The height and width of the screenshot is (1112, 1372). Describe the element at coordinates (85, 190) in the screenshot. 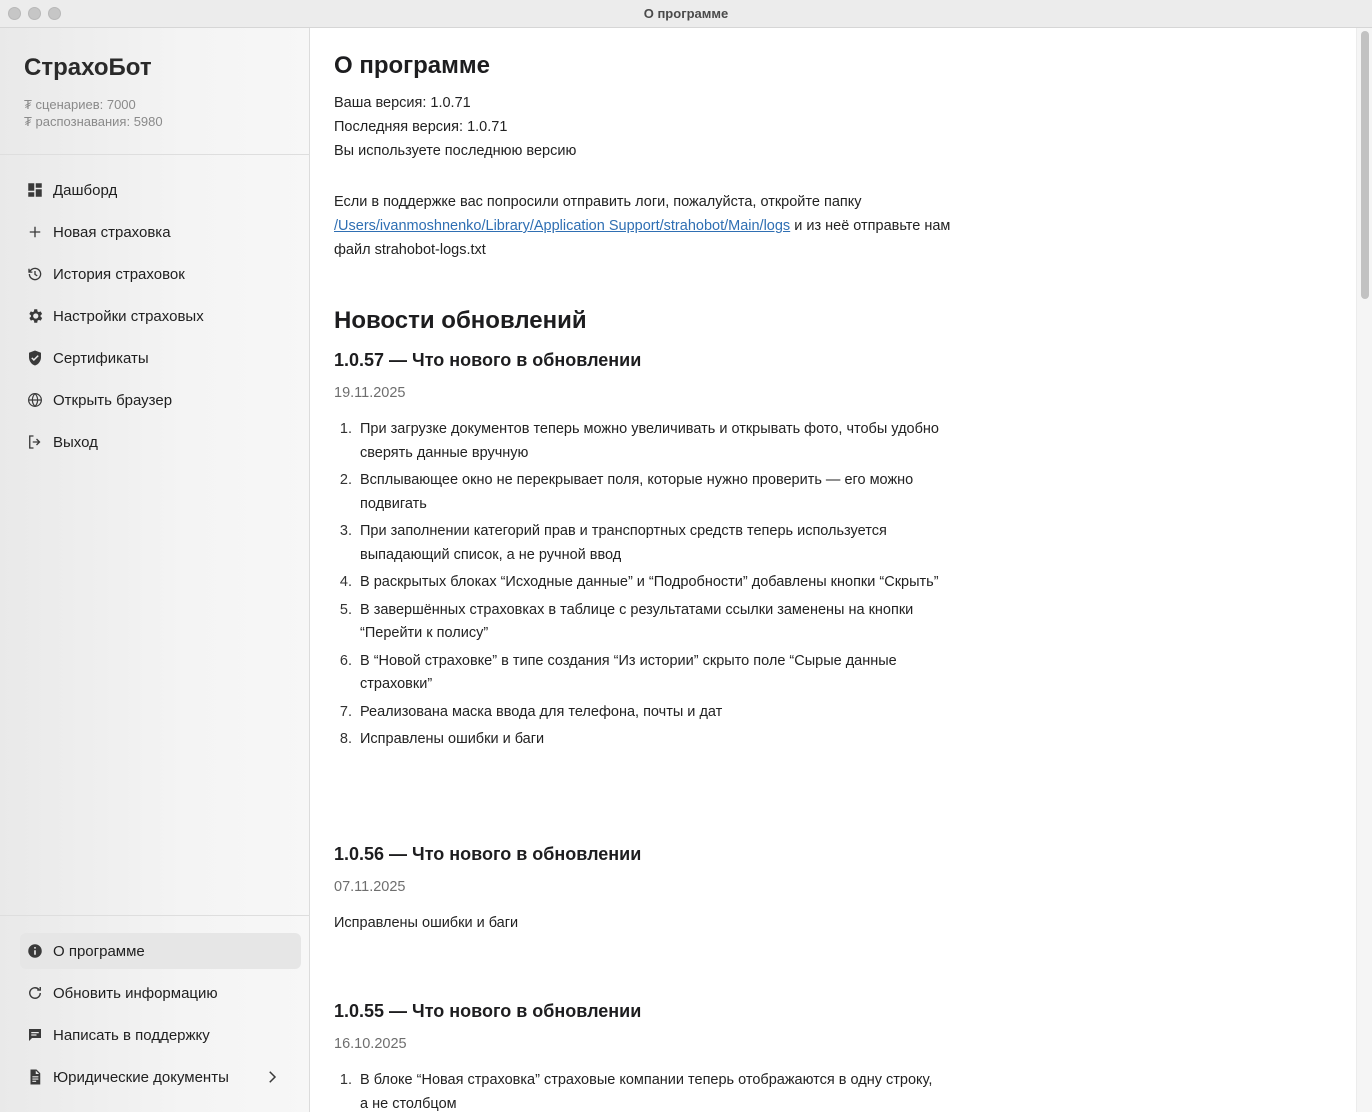

I see `sidebar-item-label: Дашборд` at that location.